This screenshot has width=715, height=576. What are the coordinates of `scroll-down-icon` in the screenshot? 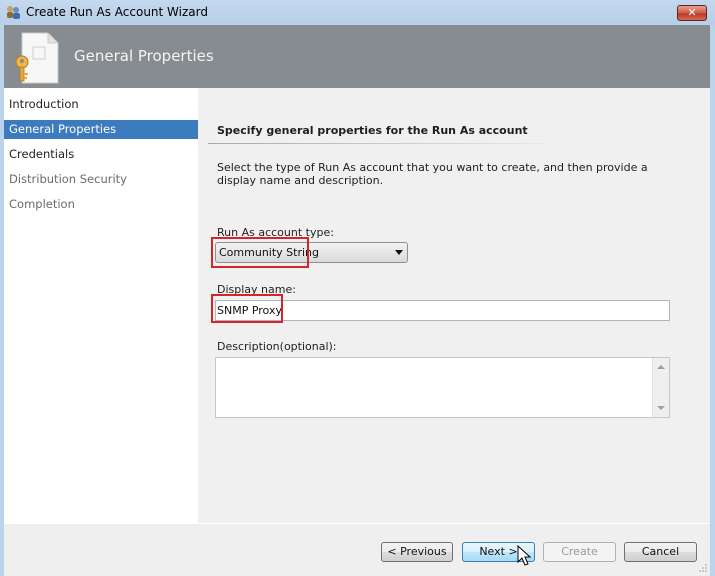 It's located at (661, 408).